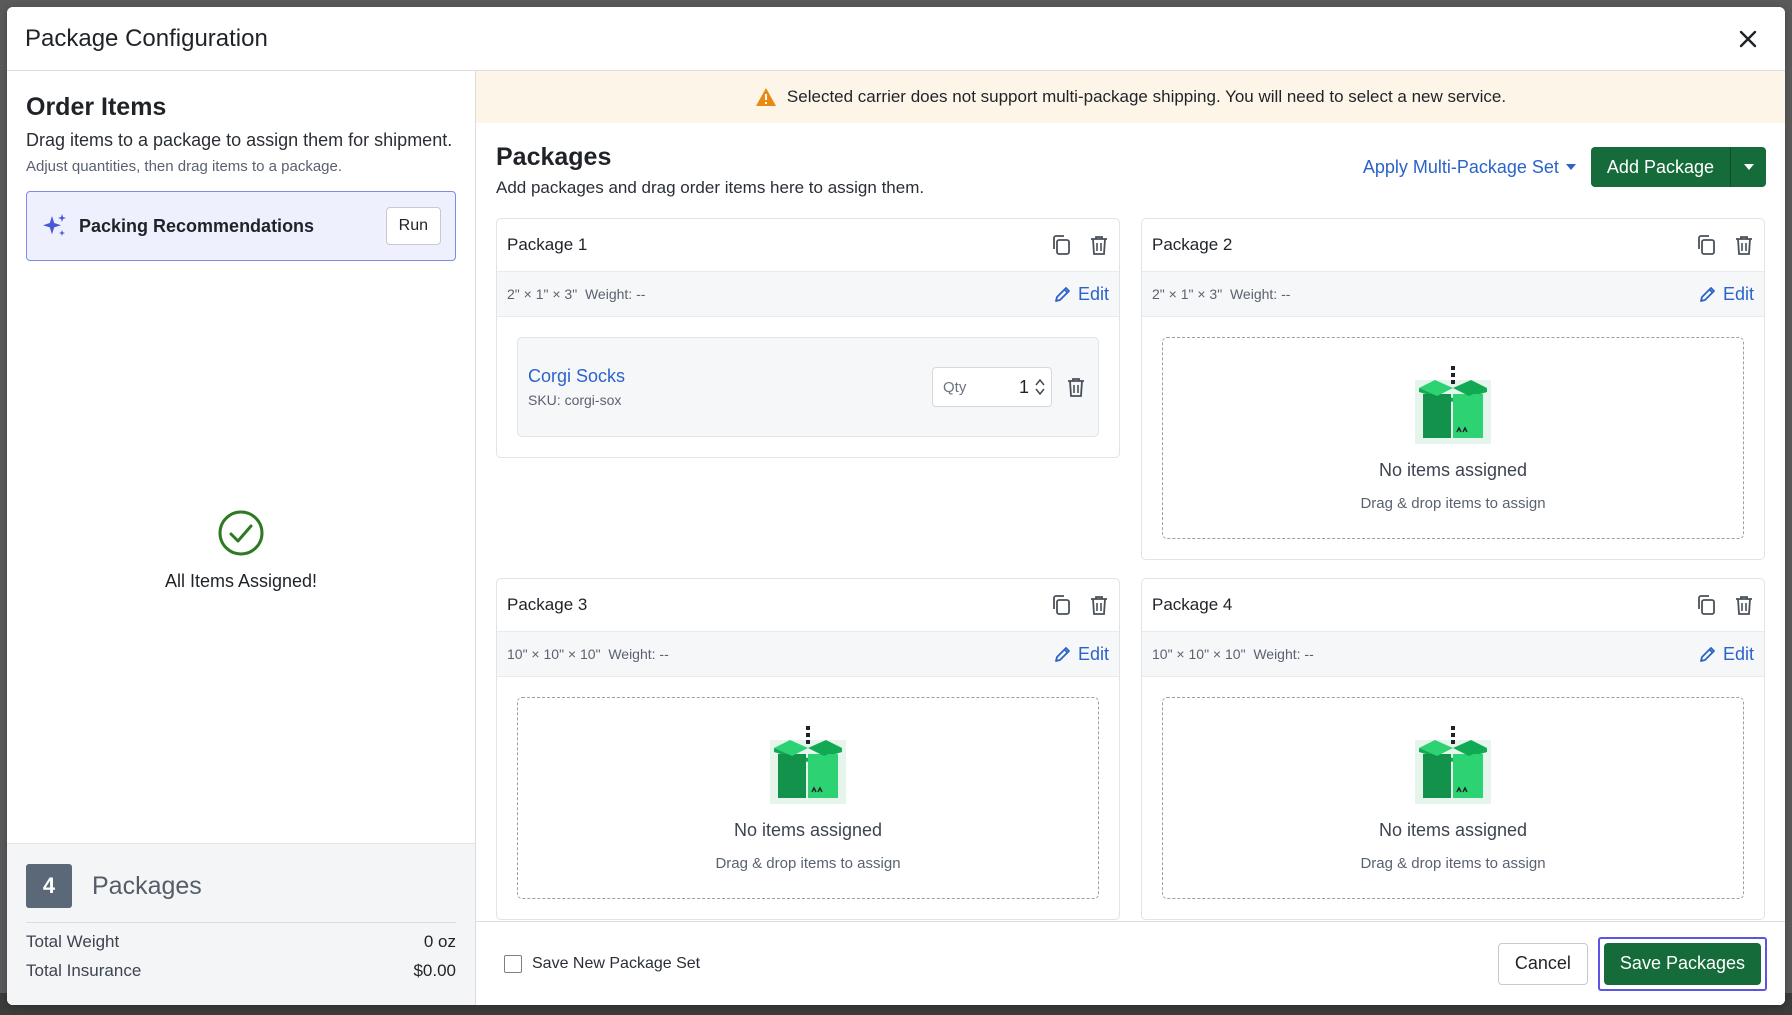 This screenshot has height=1015, width=1792. I want to click on all-assigned-state: All Items Assigned!, so click(241, 550).